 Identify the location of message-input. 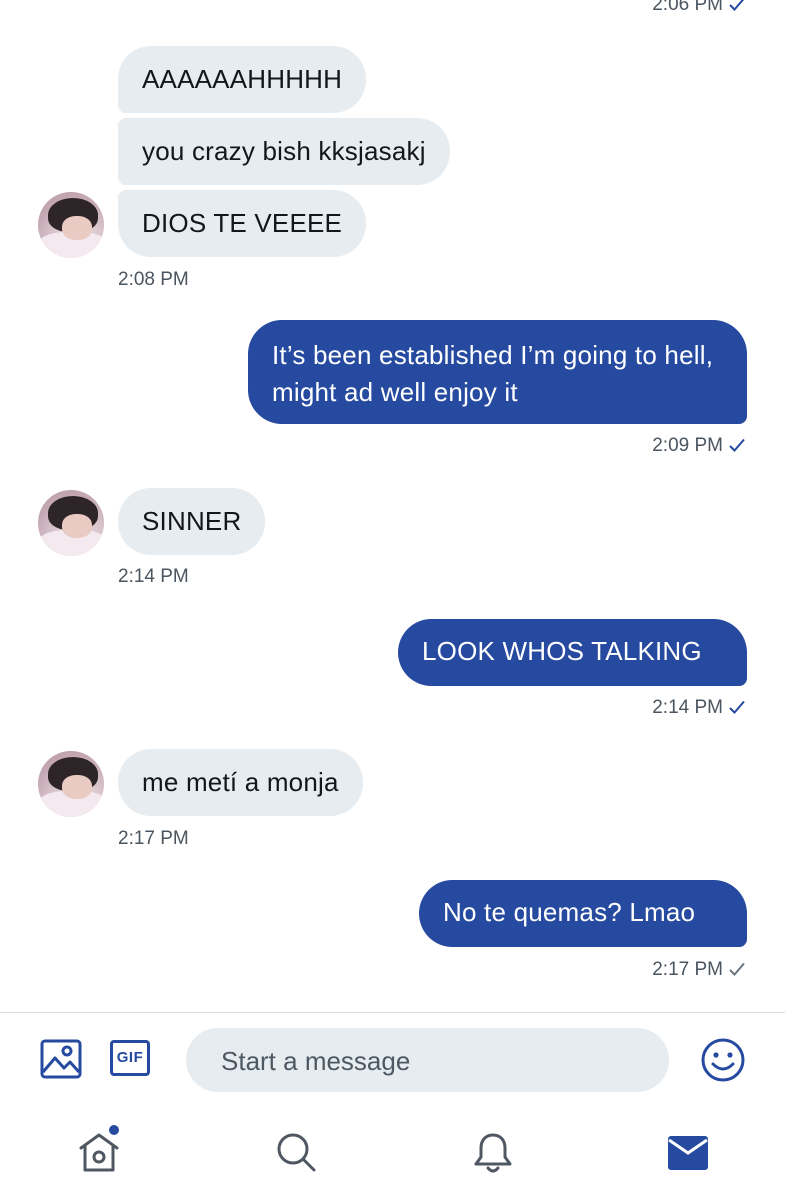
(431, 1061).